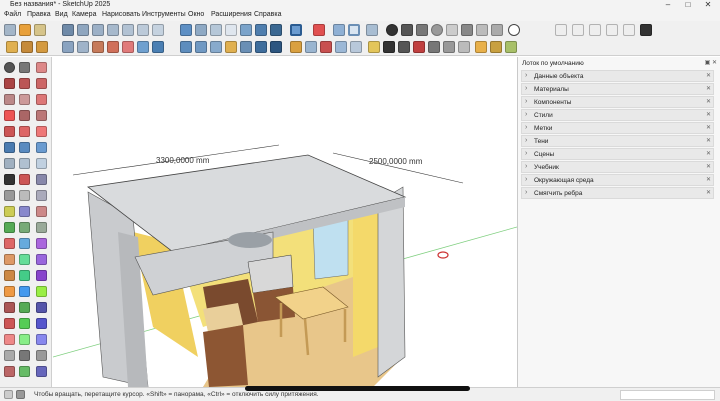  Describe the element at coordinates (24, 115) in the screenshot. I see `circle-tool-icon` at that location.